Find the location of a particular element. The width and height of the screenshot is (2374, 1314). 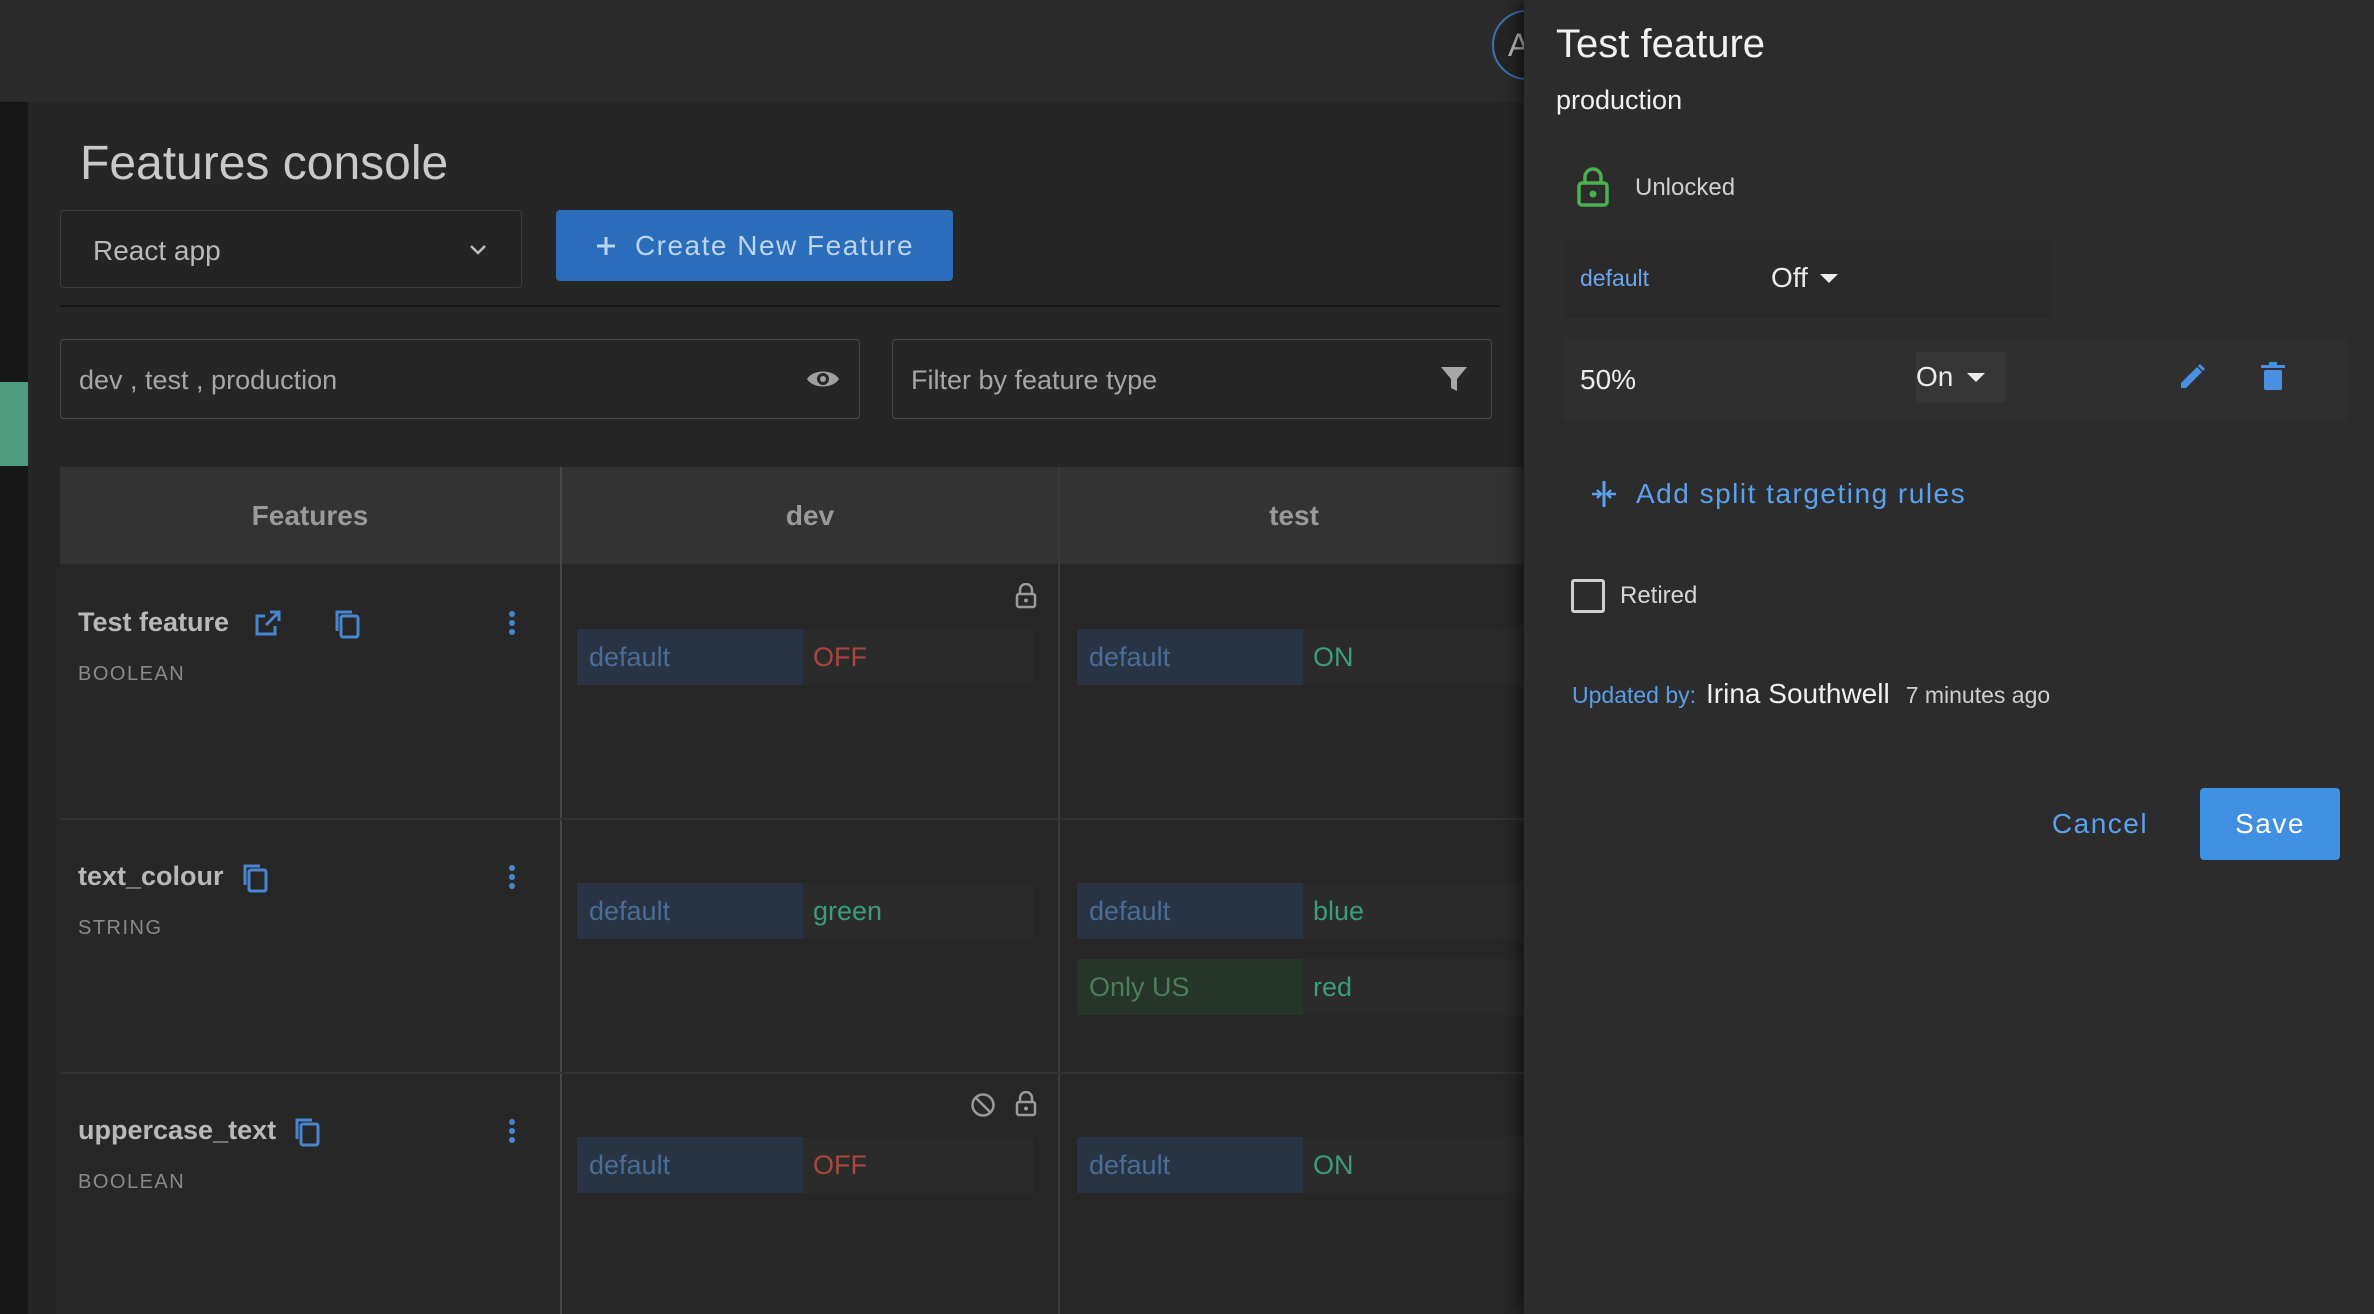

feature-type: STRING is located at coordinates (120, 928).